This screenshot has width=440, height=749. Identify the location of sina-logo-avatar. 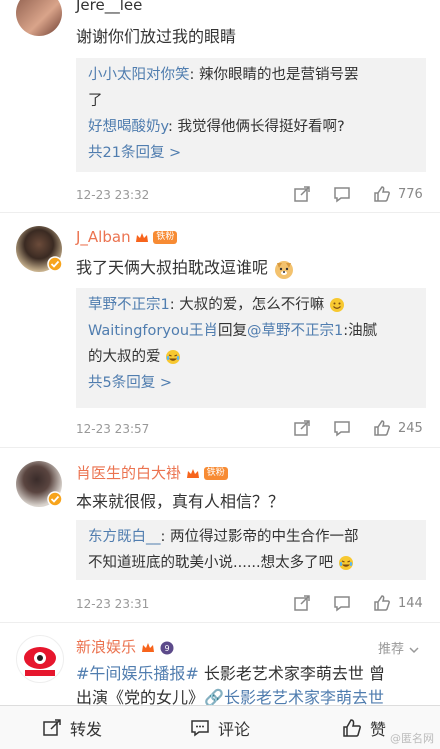
(40, 659).